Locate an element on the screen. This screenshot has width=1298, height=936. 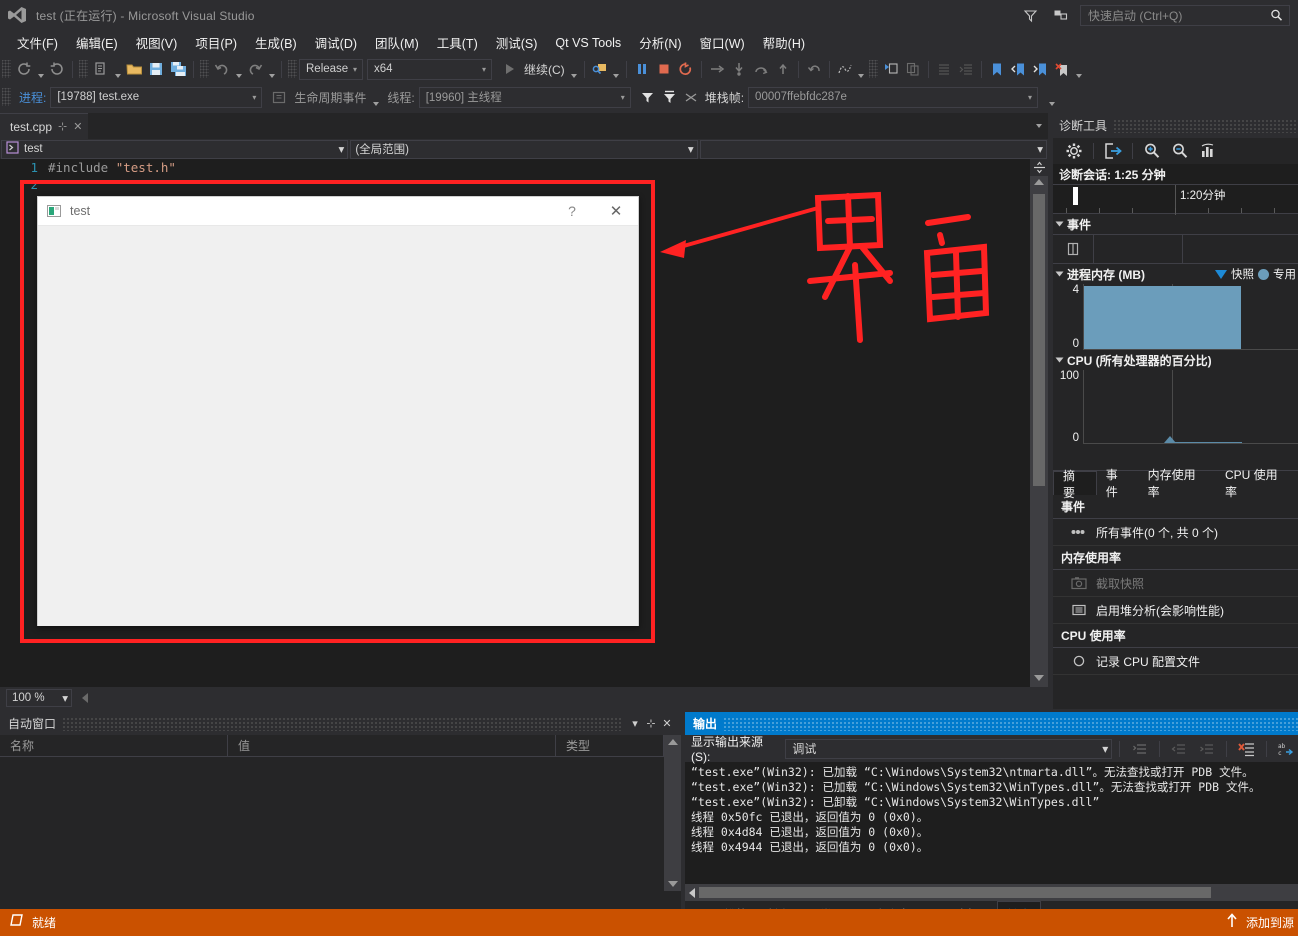
menu-item-build: 生成(B) is located at coordinates (276, 42).